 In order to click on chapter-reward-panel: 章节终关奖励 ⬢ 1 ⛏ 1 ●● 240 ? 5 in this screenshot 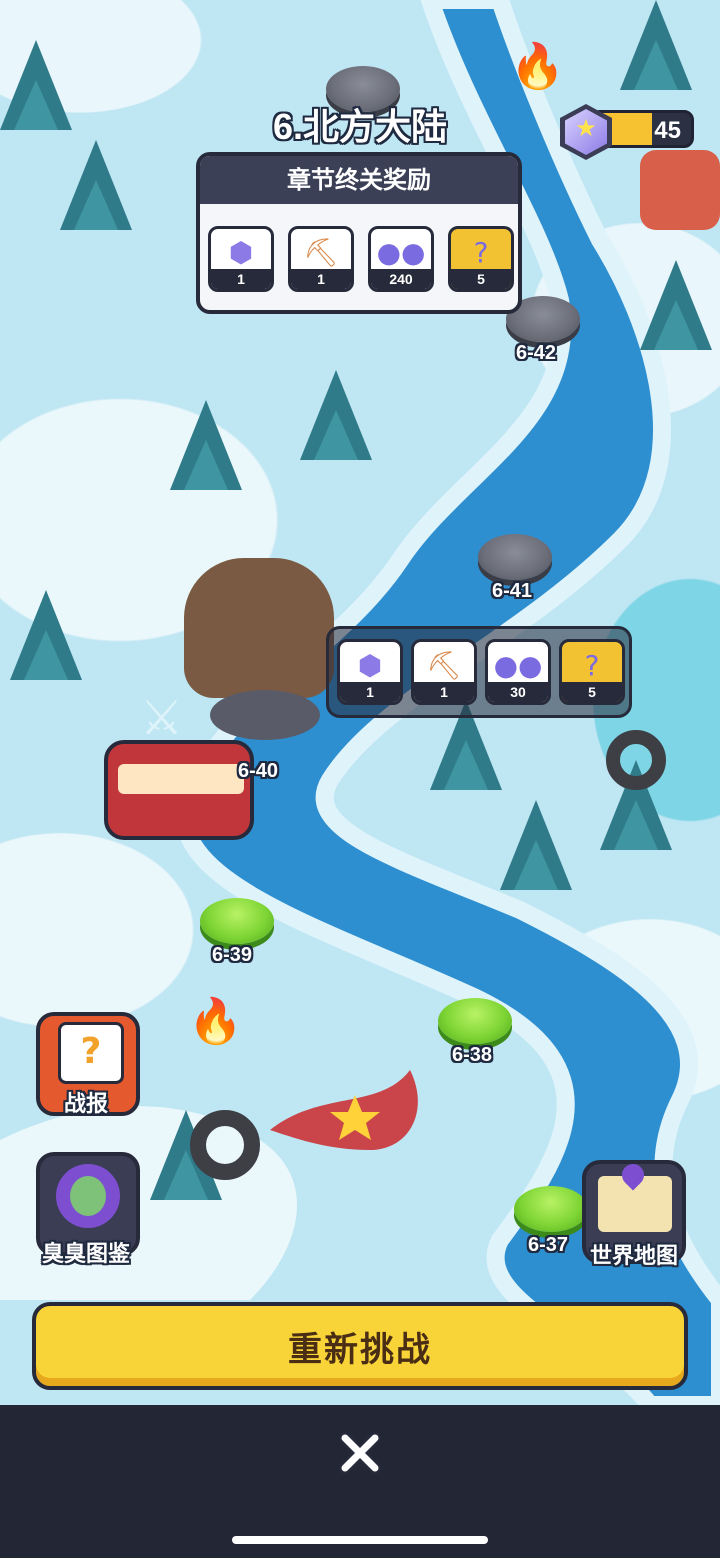, I will do `click(359, 233)`.